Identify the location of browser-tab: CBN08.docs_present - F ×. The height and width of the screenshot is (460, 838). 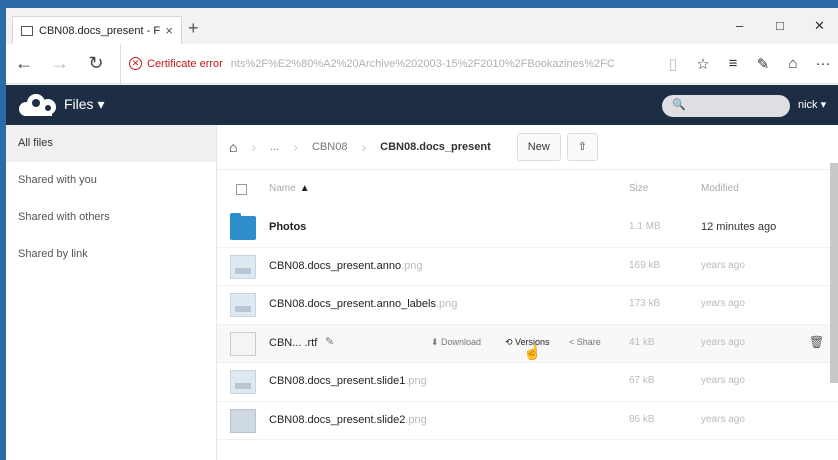
(97, 30).